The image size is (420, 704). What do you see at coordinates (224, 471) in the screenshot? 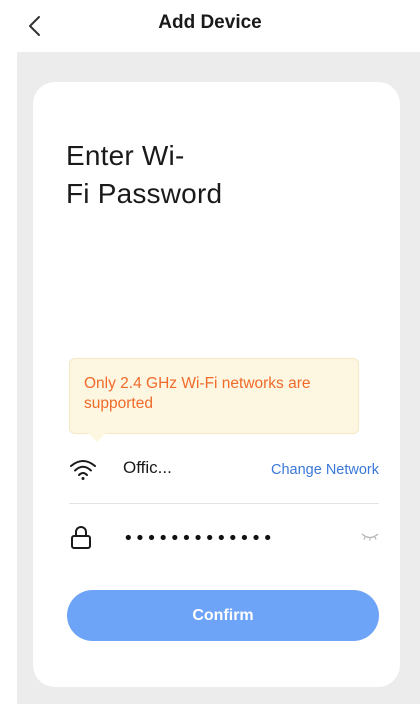
I see `network-row: Offic... Change Network` at bounding box center [224, 471].